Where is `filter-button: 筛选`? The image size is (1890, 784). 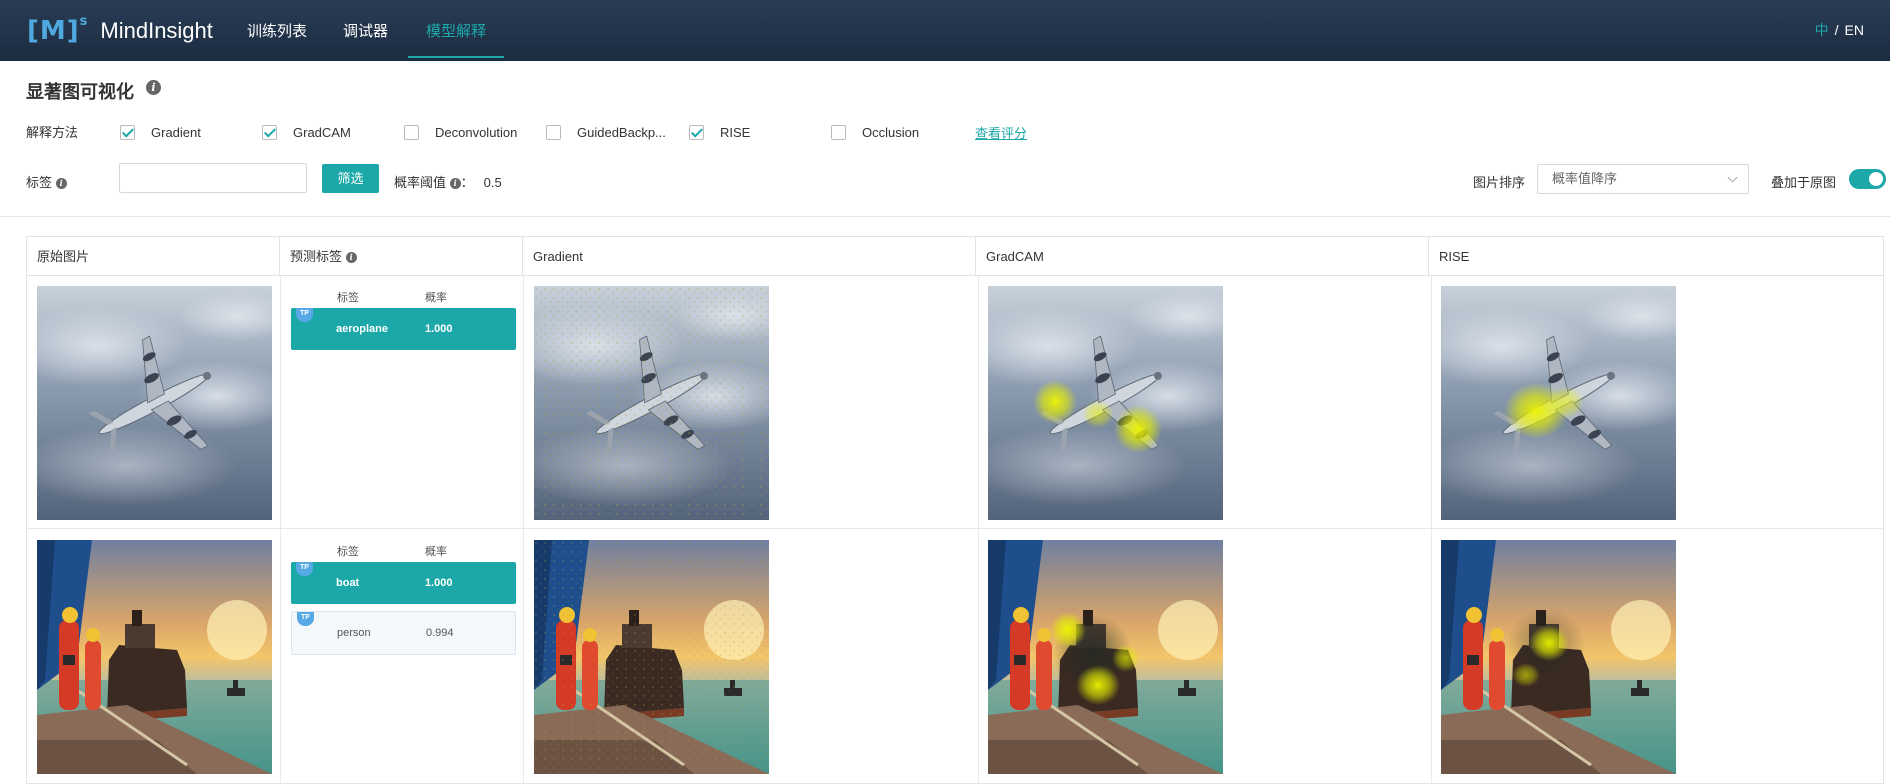 filter-button: 筛选 is located at coordinates (350, 178).